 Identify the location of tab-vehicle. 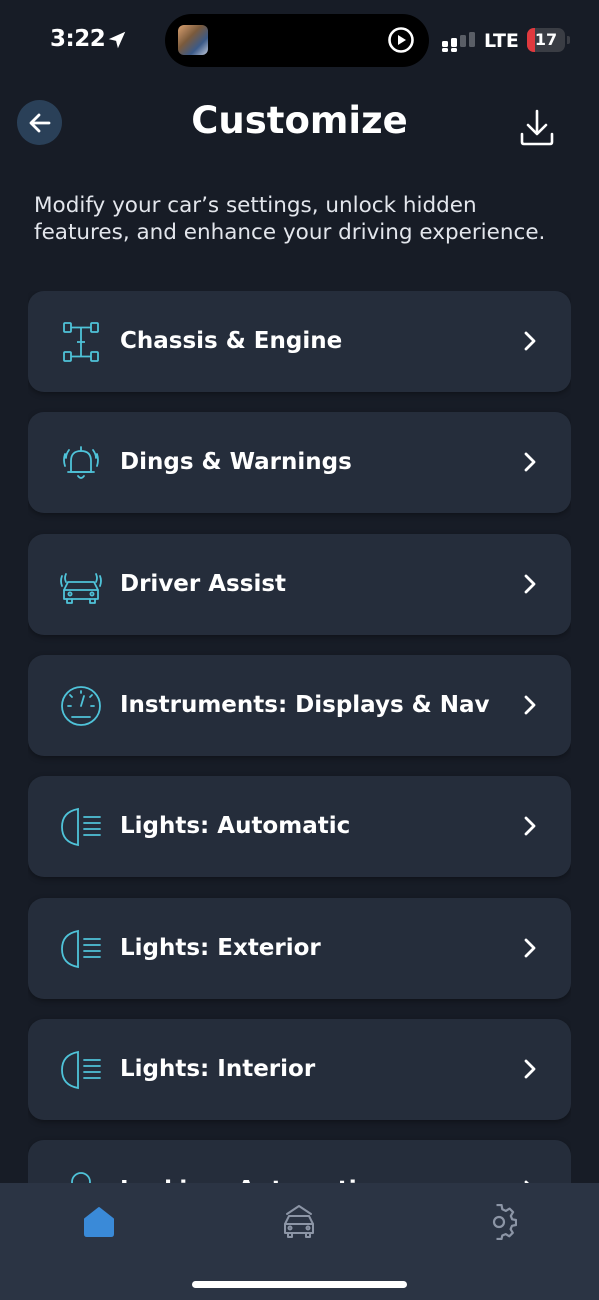
(299, 1222).